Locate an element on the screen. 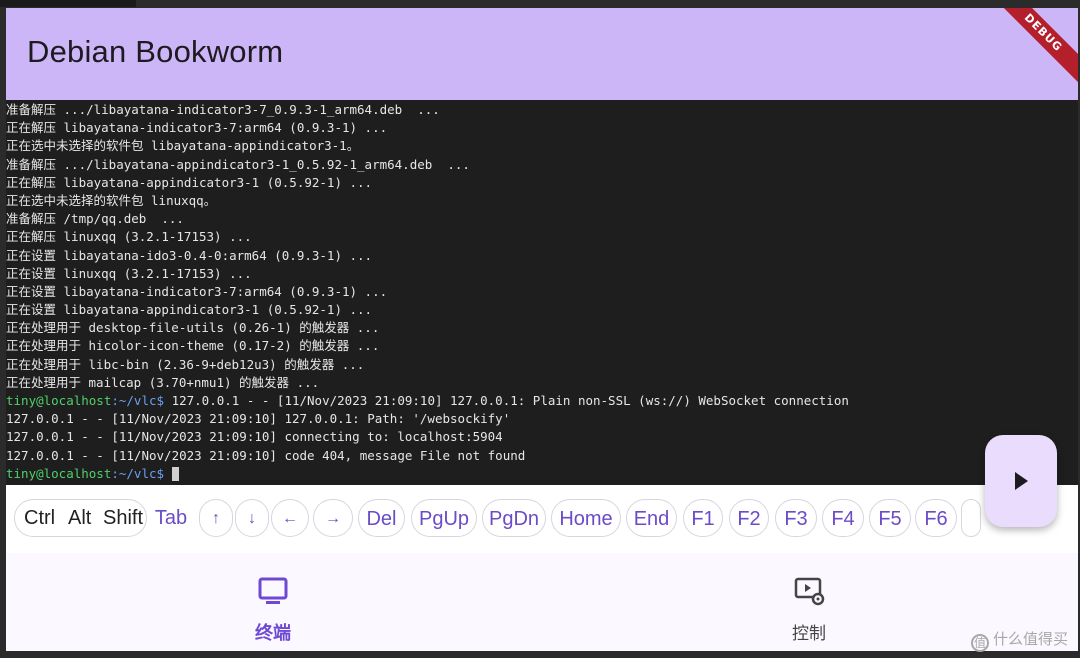 The width and height of the screenshot is (1080, 658). arrow-down-key: ↓ is located at coordinates (252, 518).